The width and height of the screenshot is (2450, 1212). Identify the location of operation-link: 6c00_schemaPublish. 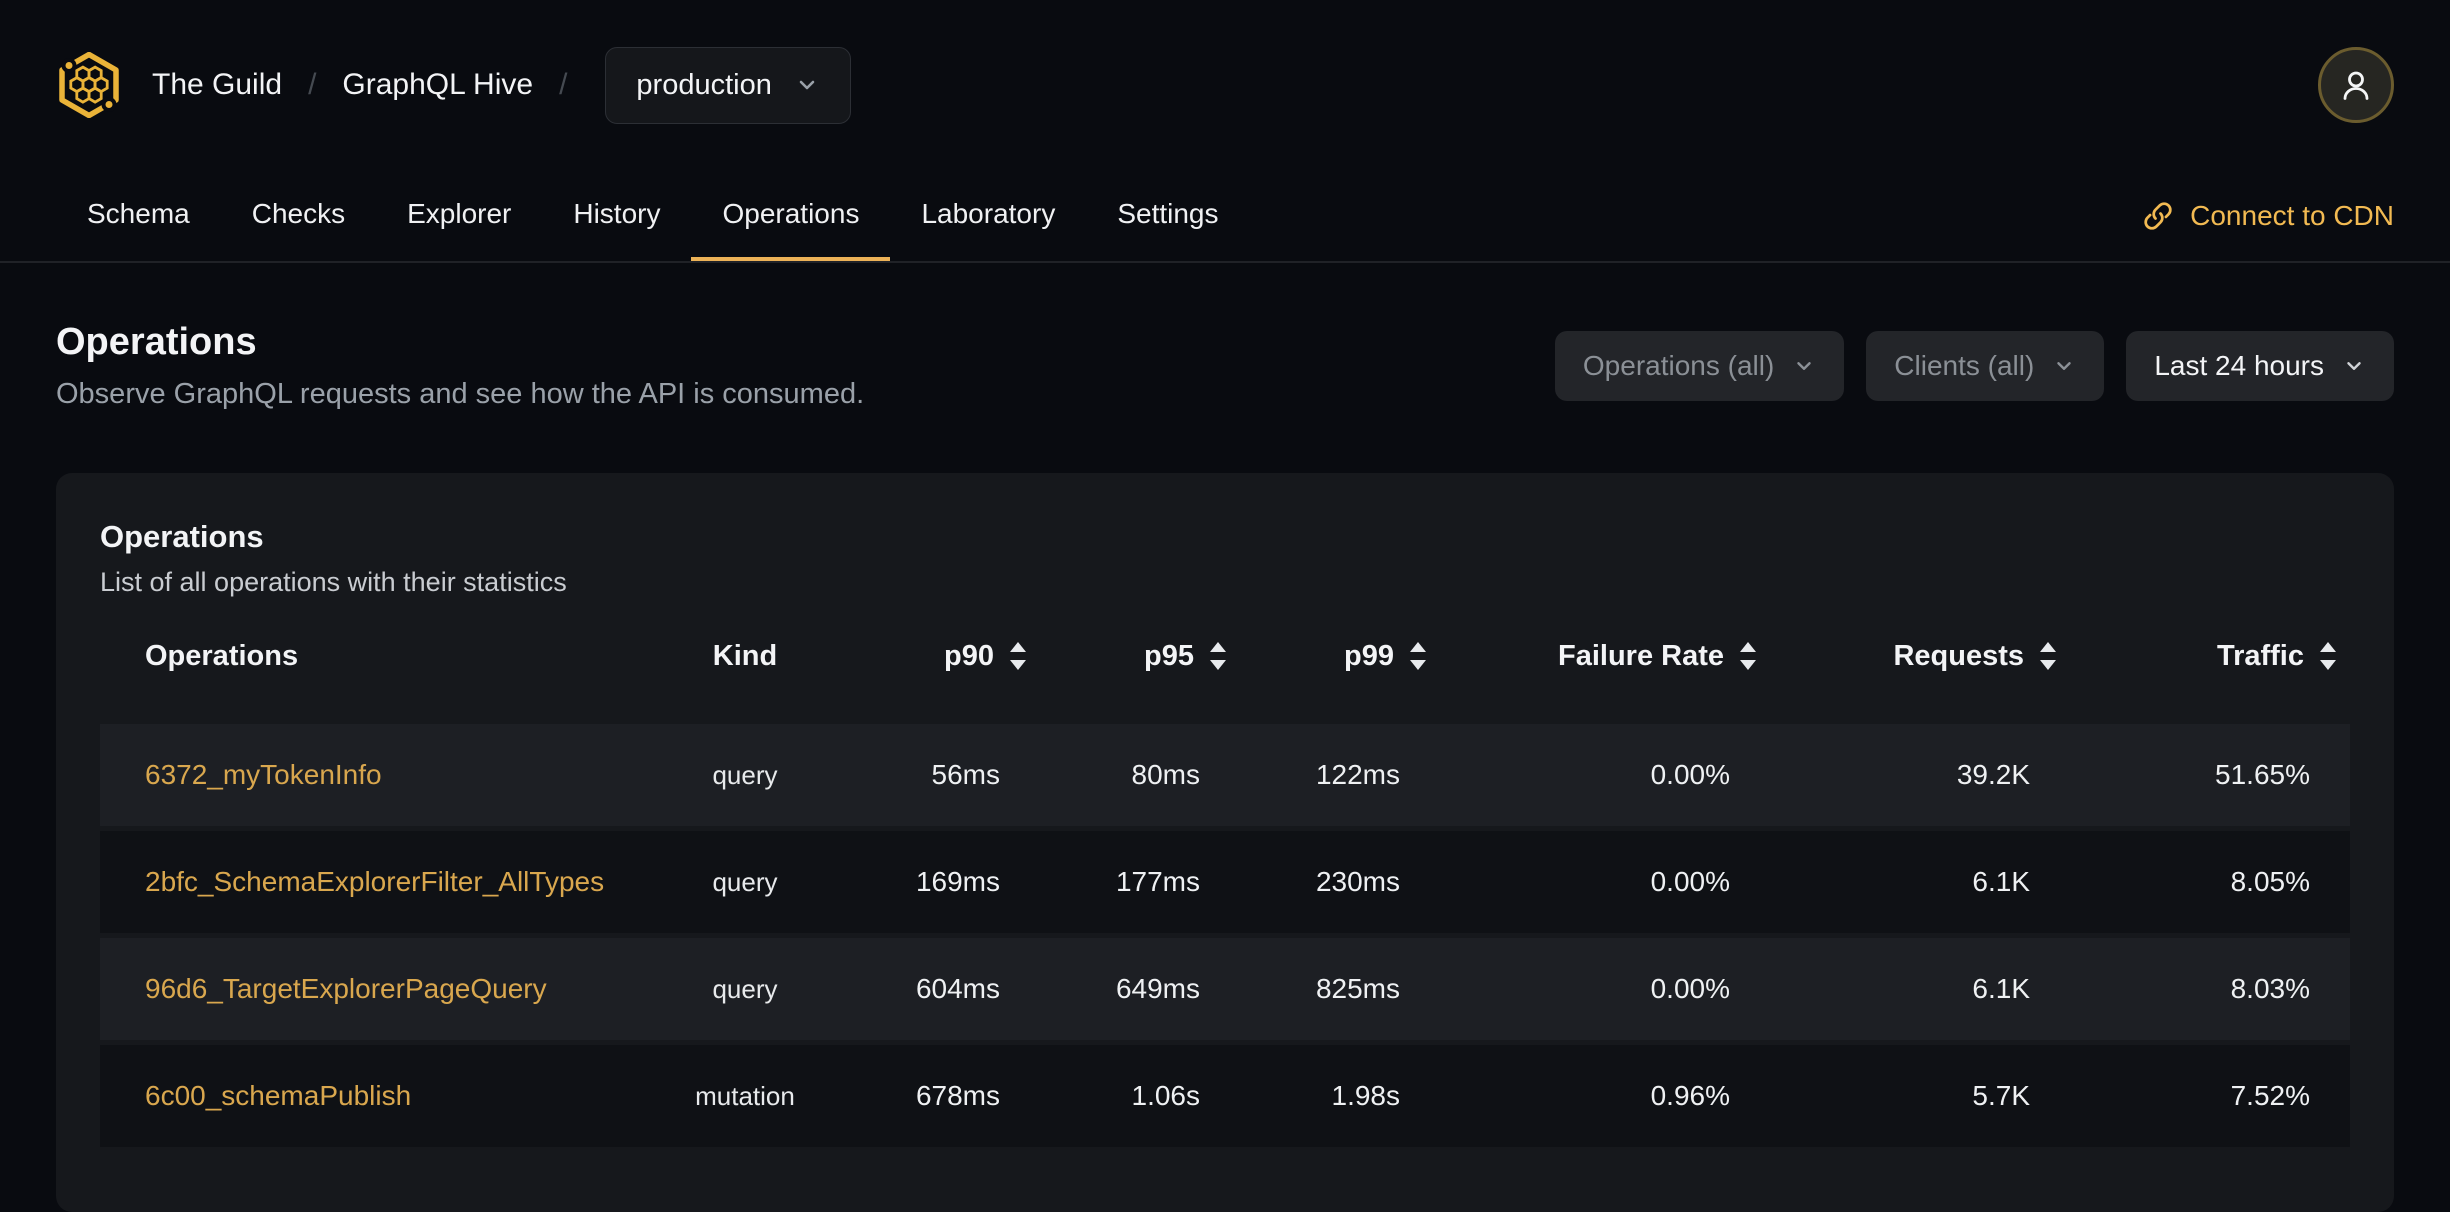
(278, 1095).